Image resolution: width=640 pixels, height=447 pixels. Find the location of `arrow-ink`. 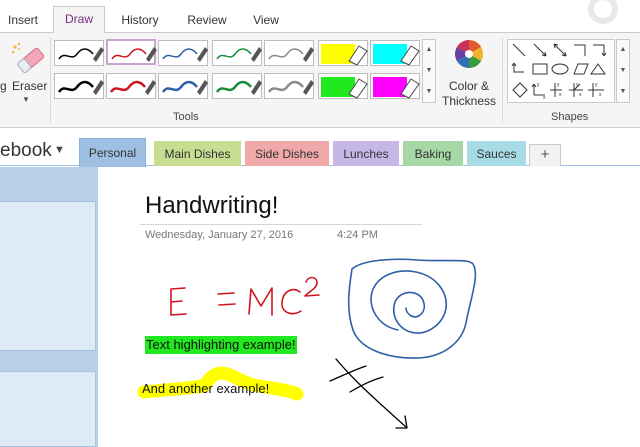

arrow-ink is located at coordinates (368, 393).